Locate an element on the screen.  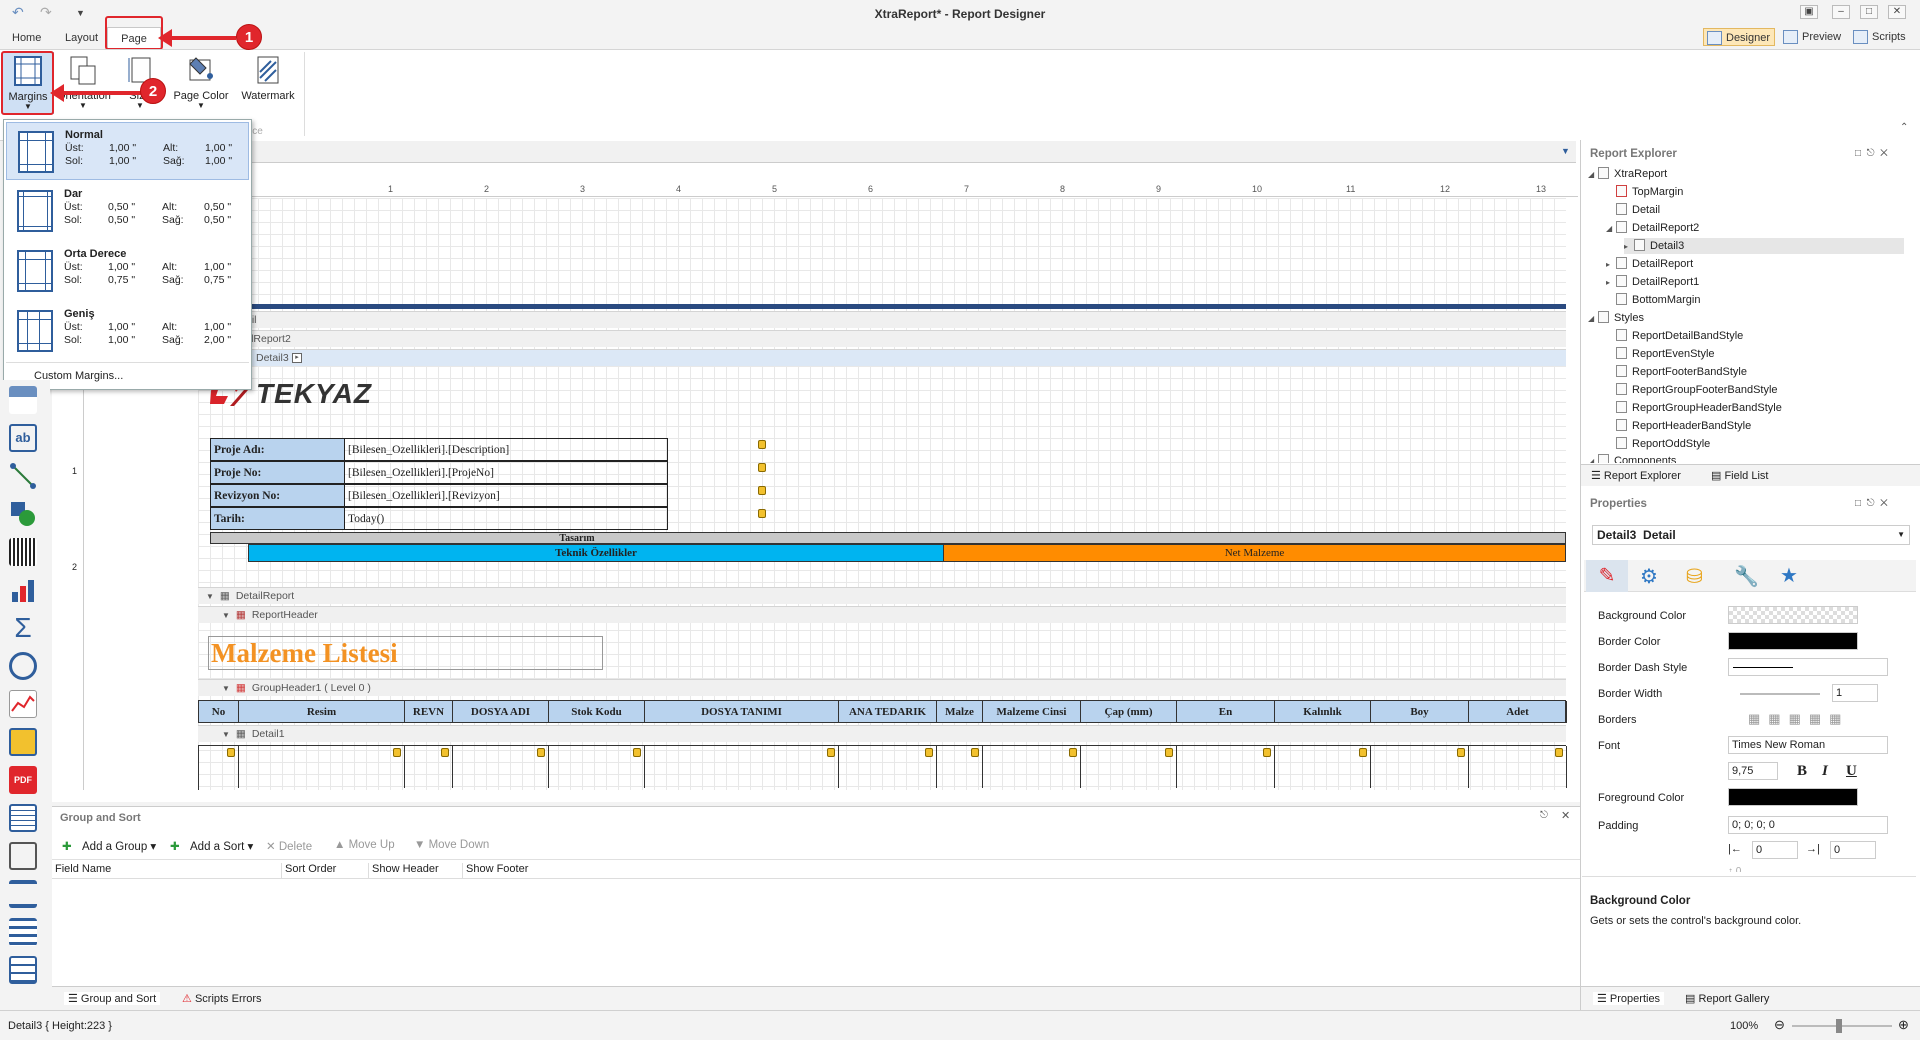
column-header: En is located at coordinates (1226, 712).